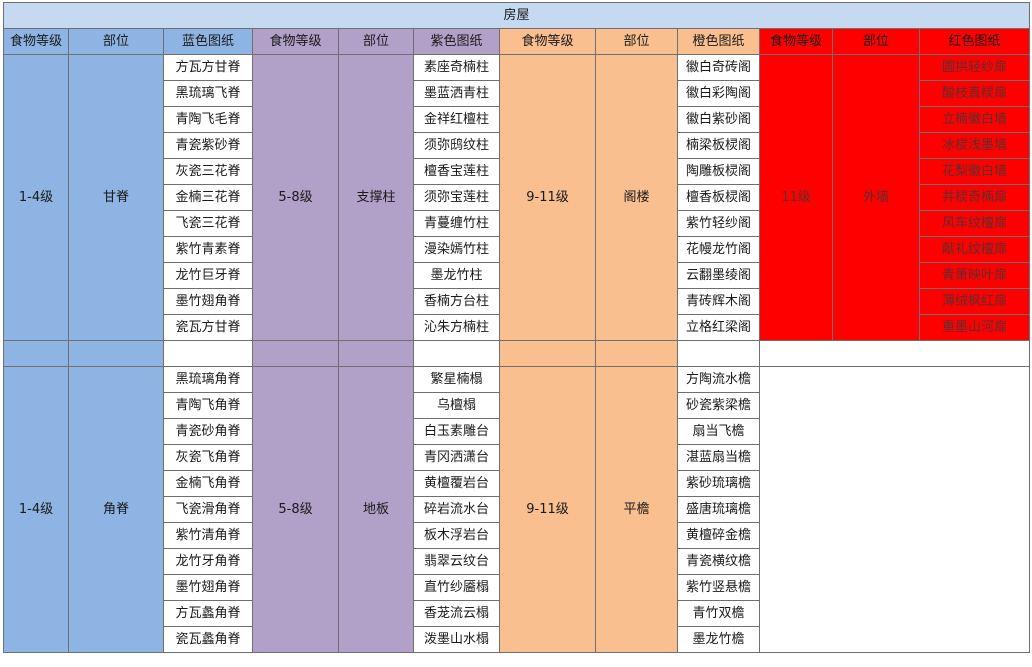 The width and height of the screenshot is (1032, 667). I want to click on header-cell: 紫色图纸, so click(456, 41).